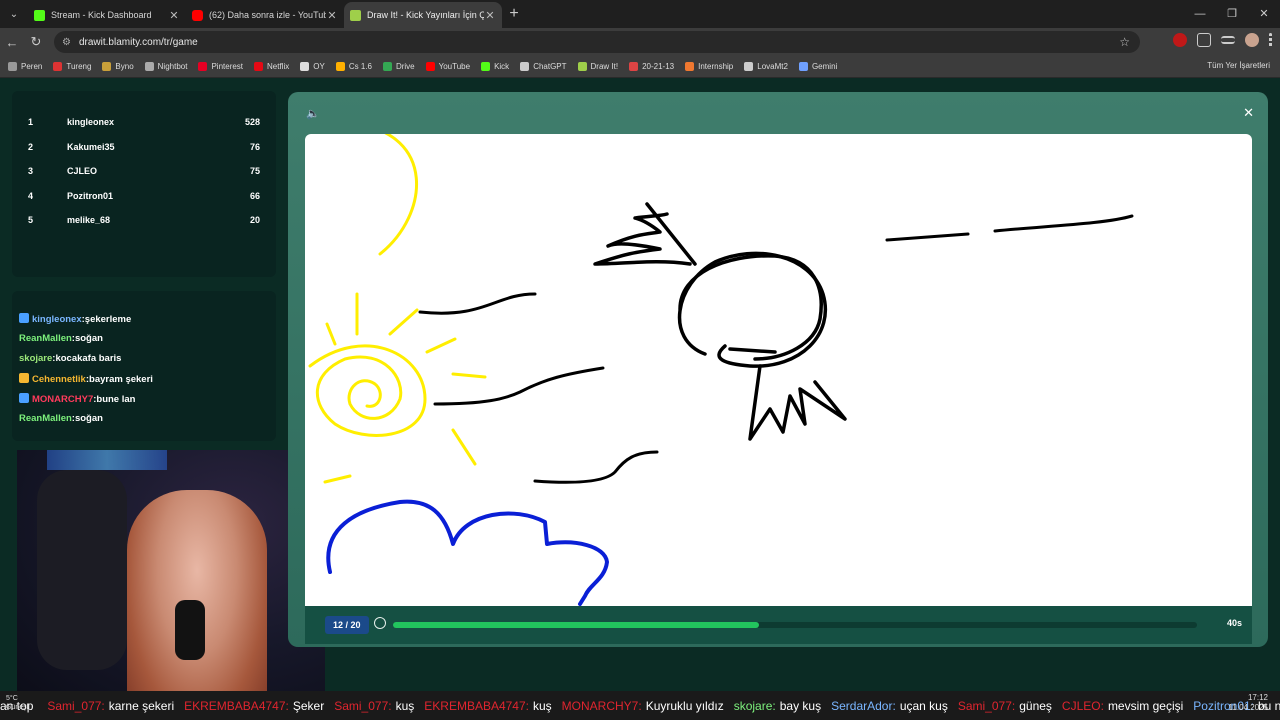  Describe the element at coordinates (252, 122) in the screenshot. I see `leaderboard-score: 528` at that location.